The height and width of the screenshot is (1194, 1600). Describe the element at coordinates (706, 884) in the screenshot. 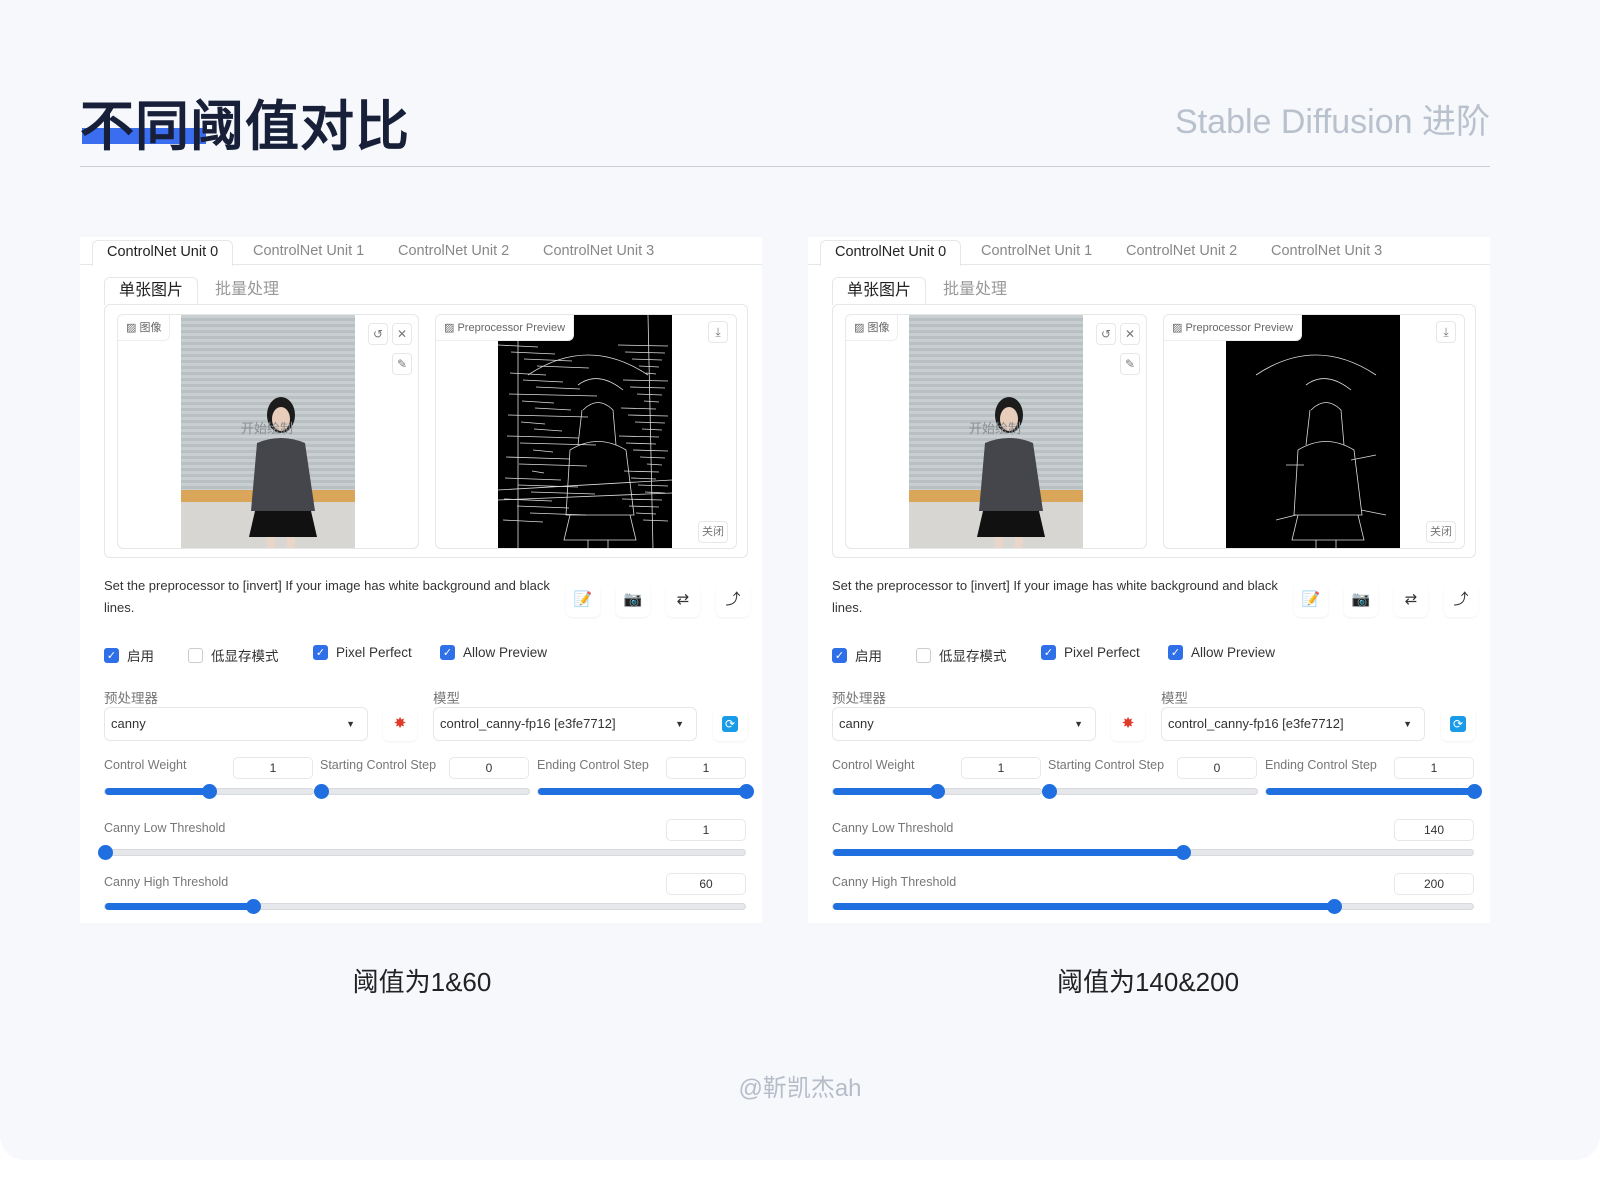

I see `canny-high-input: 60` at that location.